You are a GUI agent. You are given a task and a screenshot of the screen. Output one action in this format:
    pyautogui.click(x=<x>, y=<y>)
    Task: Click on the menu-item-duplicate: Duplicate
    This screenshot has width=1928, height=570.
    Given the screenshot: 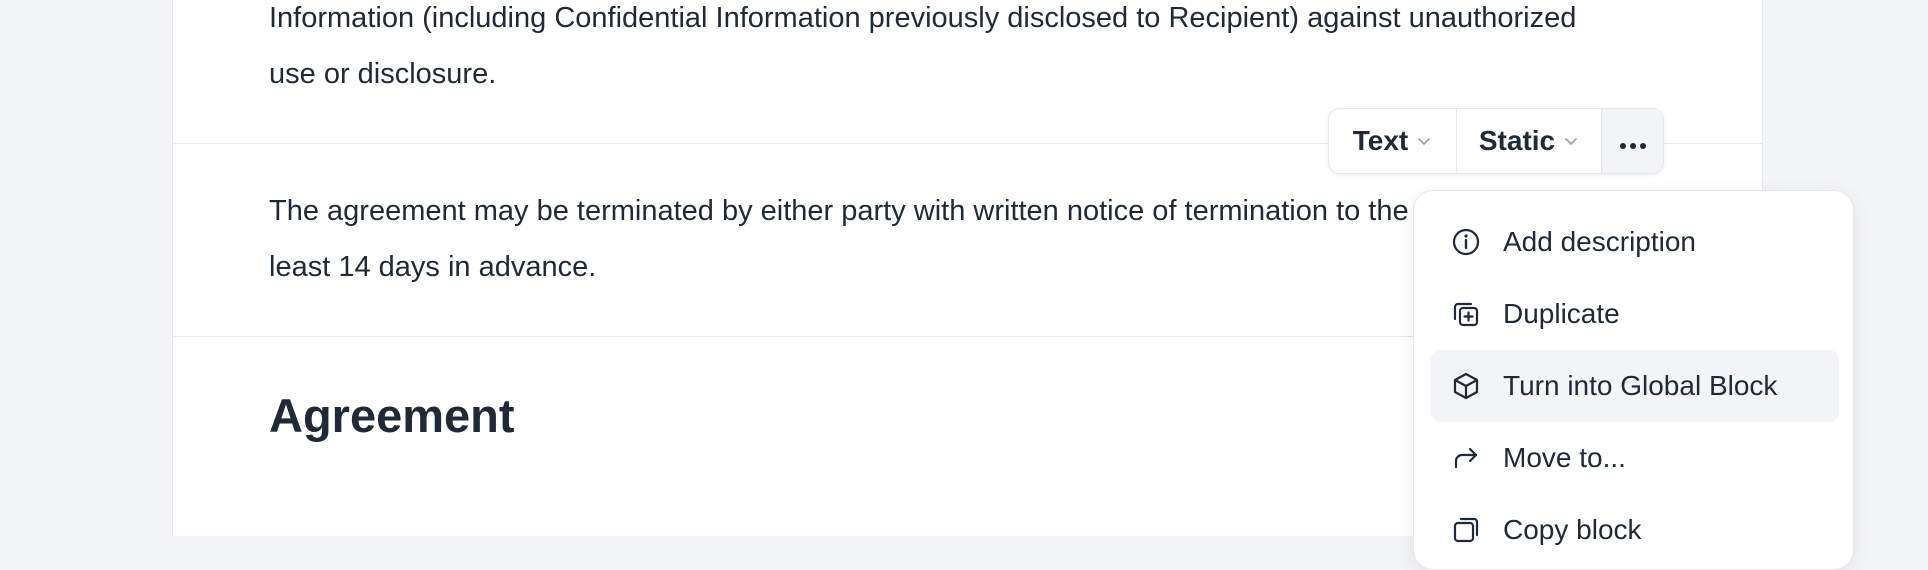 What is the action you would take?
    pyautogui.click(x=1635, y=314)
    